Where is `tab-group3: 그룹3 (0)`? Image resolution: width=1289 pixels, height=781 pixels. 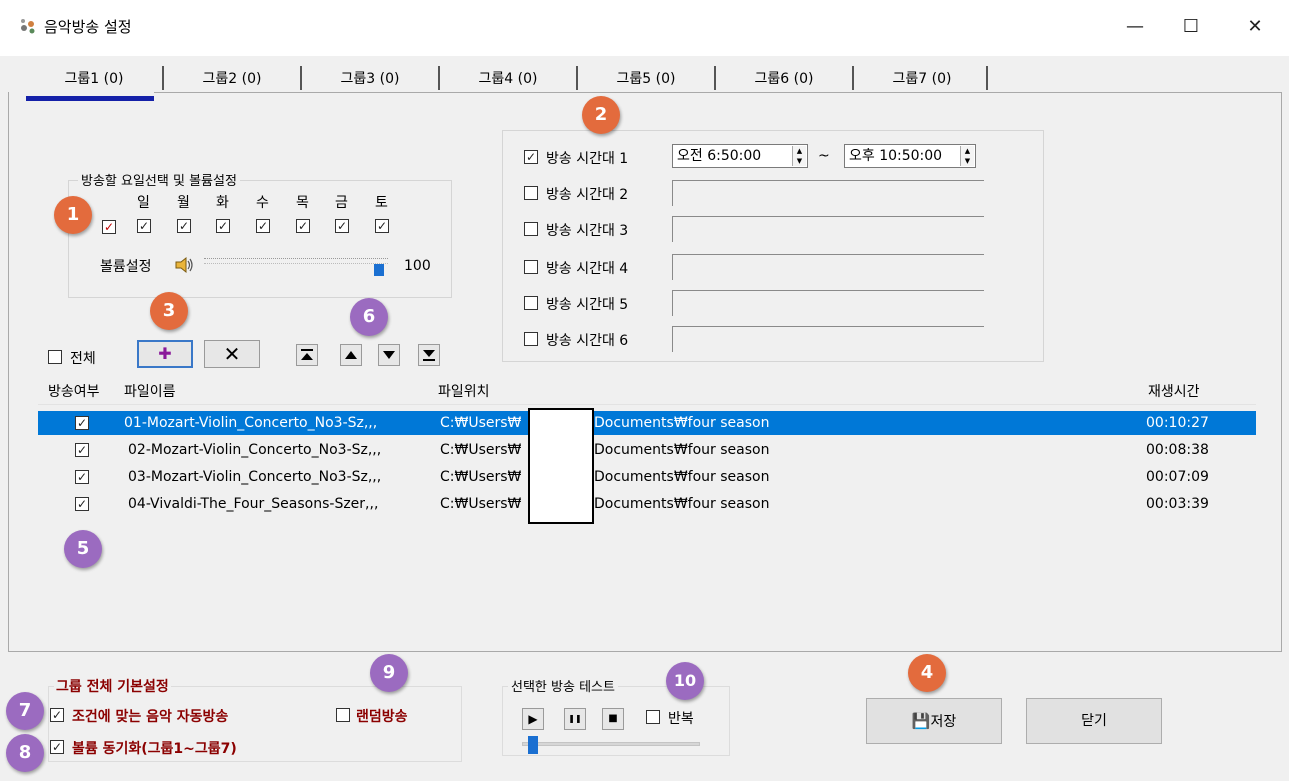 tab-group3: 그룹3 (0) is located at coordinates (370, 79).